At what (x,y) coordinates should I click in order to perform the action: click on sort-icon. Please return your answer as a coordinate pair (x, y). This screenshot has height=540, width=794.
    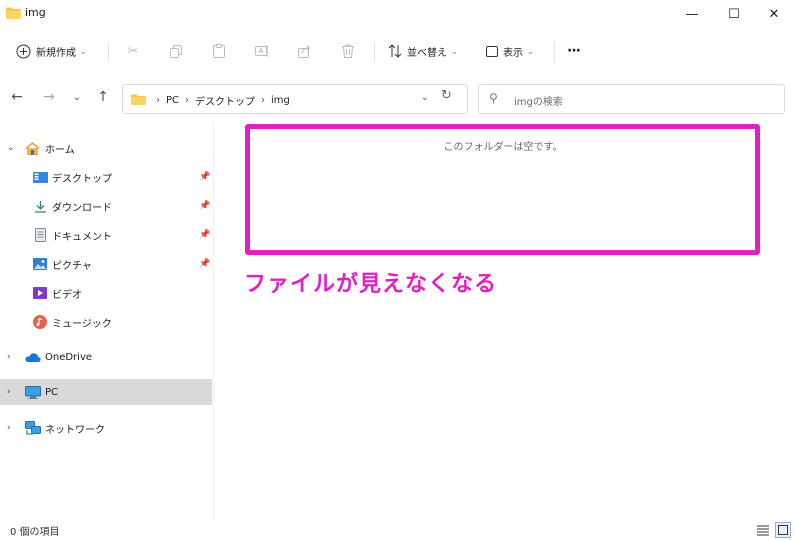
    Looking at the image, I should click on (395, 51).